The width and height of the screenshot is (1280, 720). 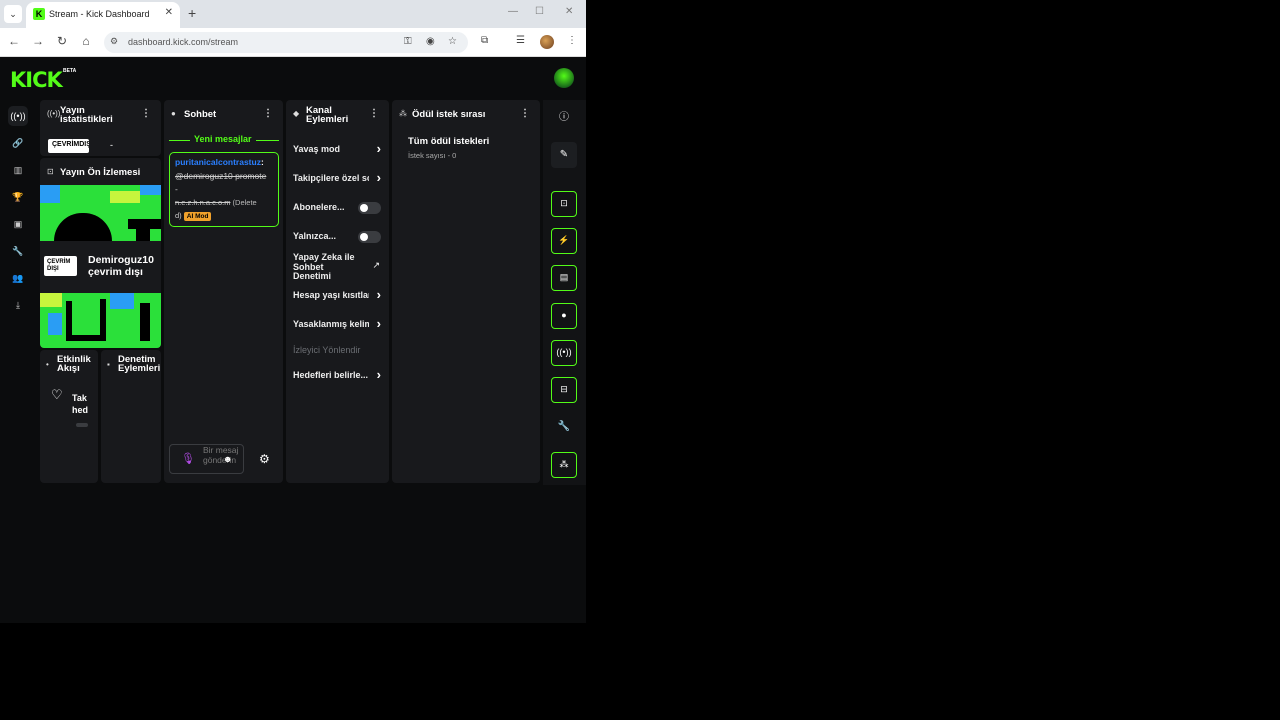 I want to click on nav-wrench-icon: 🔧, so click(x=18, y=251).